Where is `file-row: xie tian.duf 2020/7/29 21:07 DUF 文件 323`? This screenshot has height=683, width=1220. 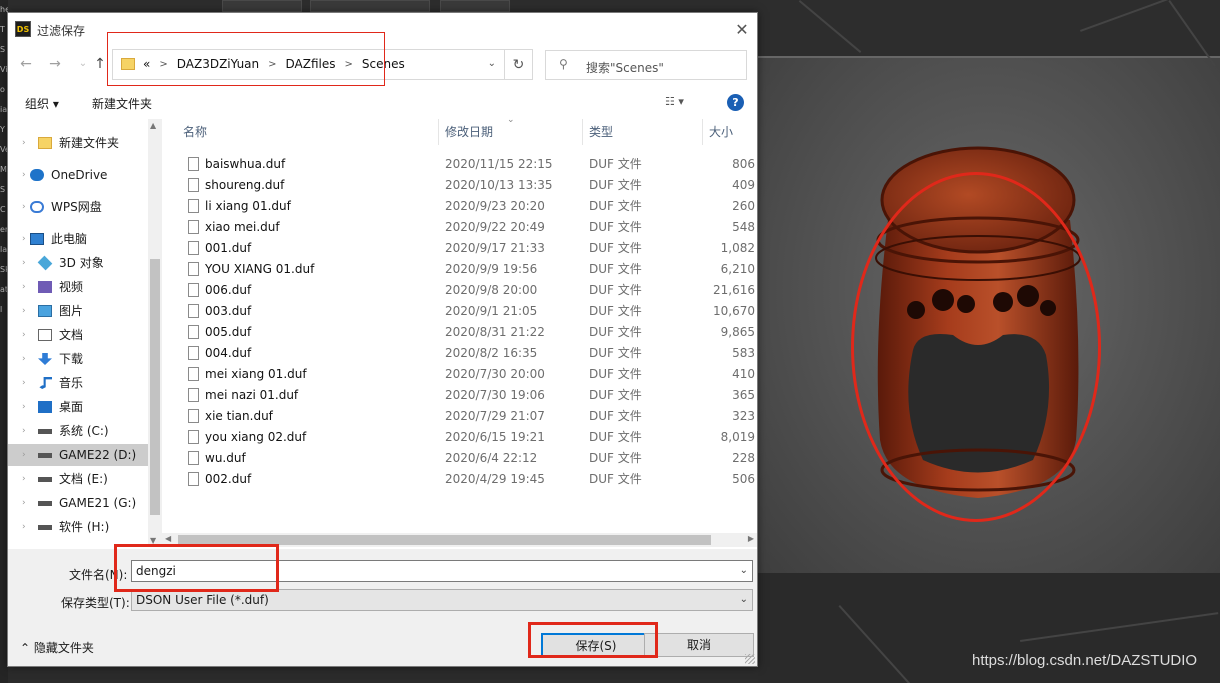
file-row: xie tian.duf 2020/7/29 21:07 DUF 文件 323 is located at coordinates (459, 416).